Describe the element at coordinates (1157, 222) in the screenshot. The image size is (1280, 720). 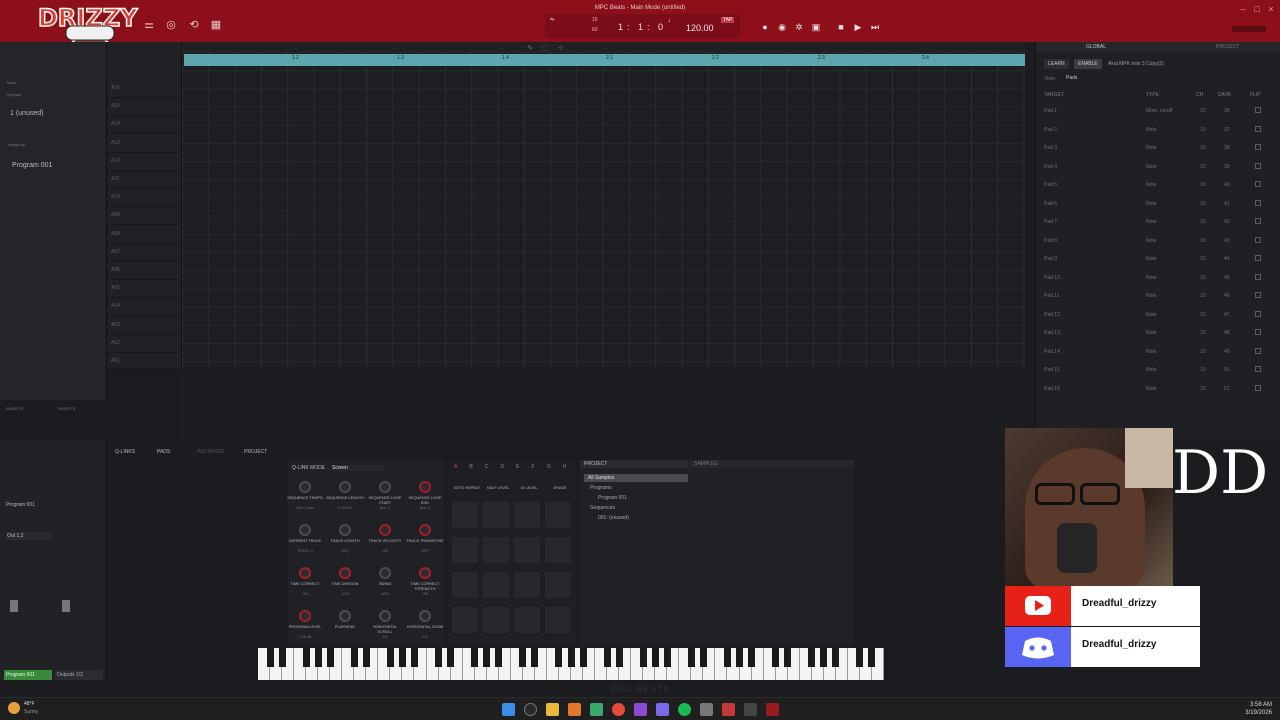
I see `midi-map-row: Pad 7 Note 10 42` at that location.